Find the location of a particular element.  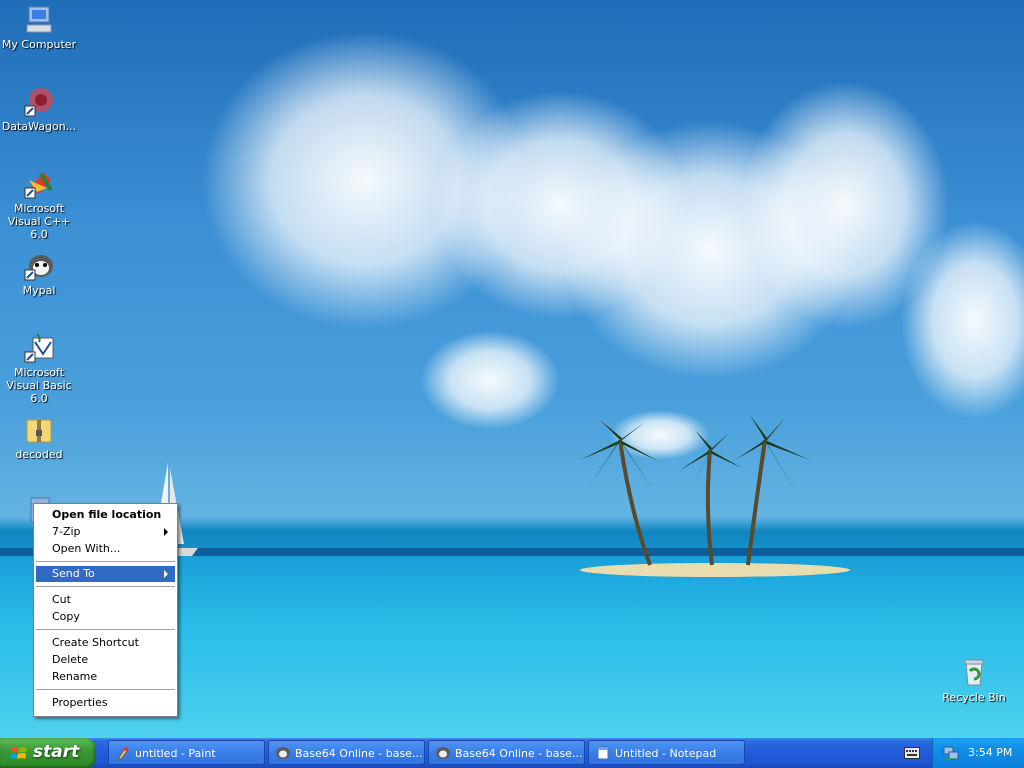

computer-icon is located at coordinates (39, 20).